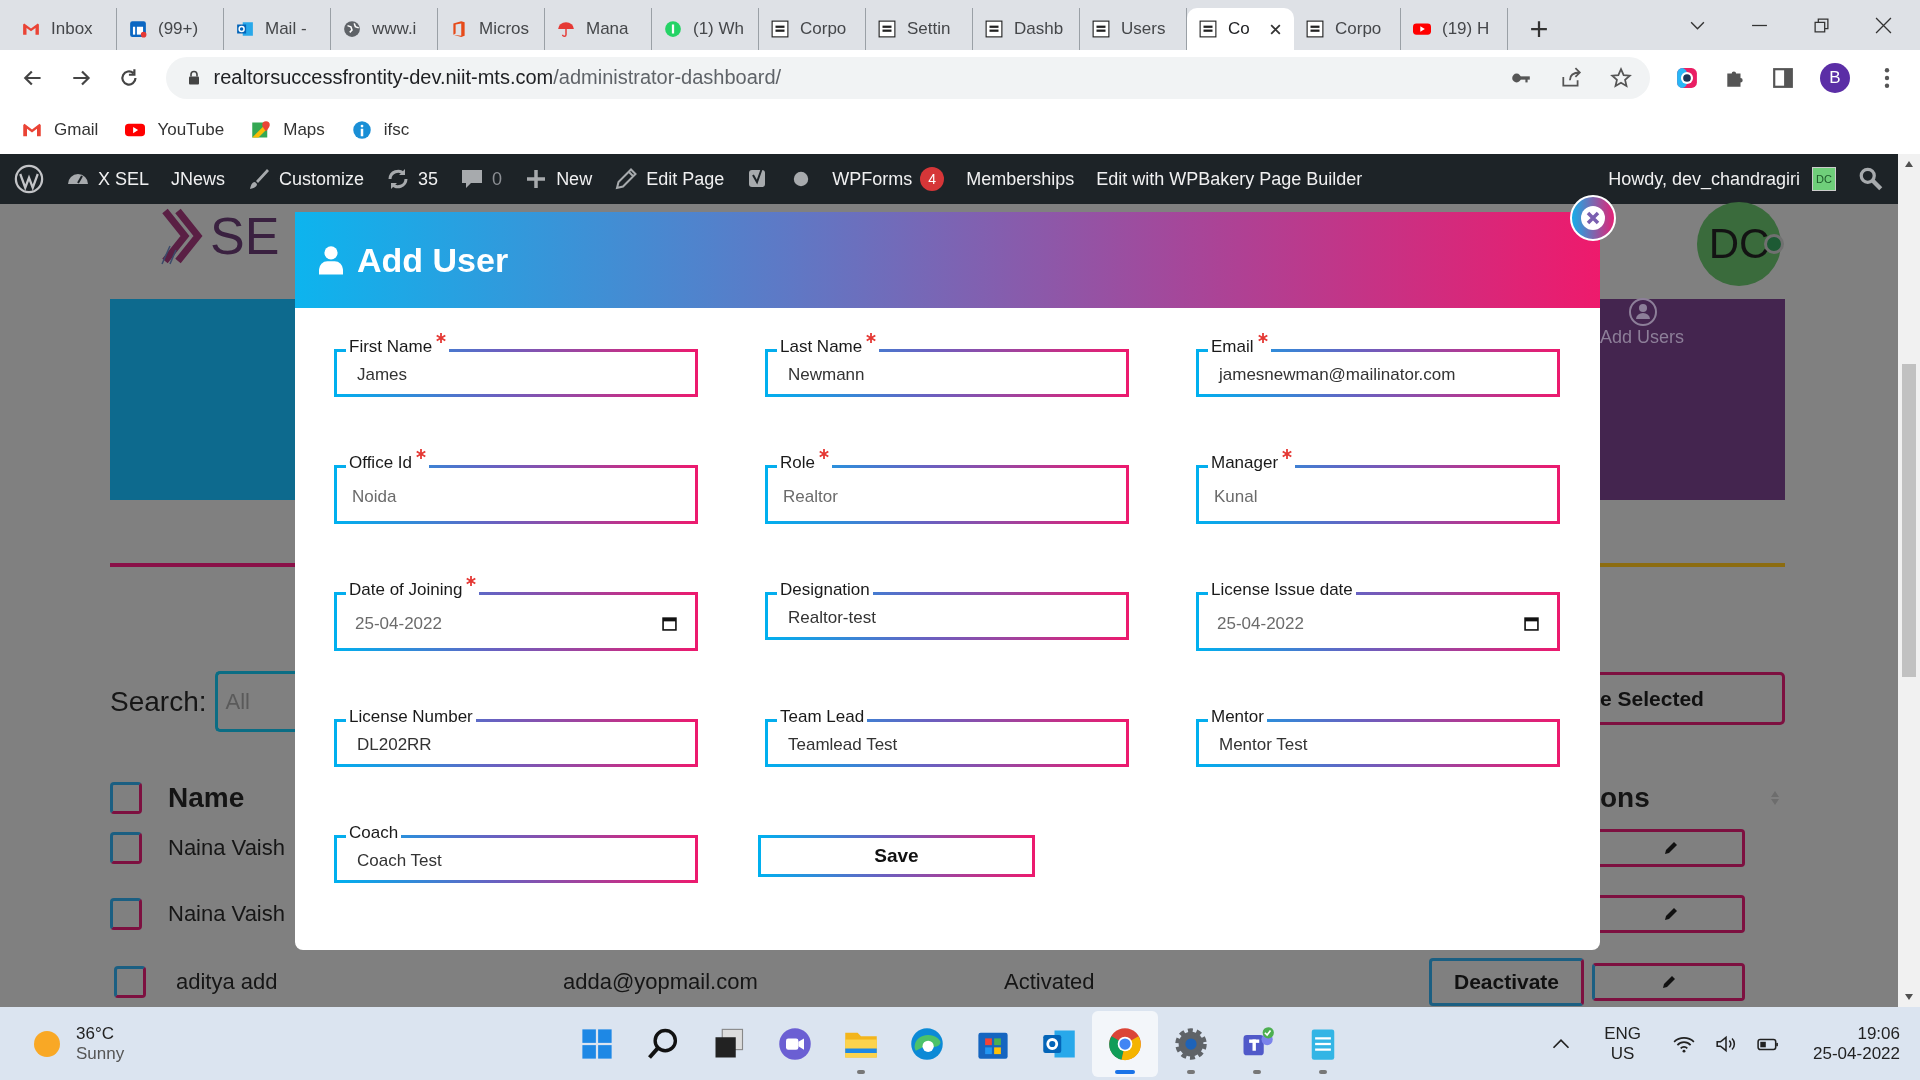  What do you see at coordinates (1020, 179) in the screenshot?
I see `admin-bar-link: Memberships` at bounding box center [1020, 179].